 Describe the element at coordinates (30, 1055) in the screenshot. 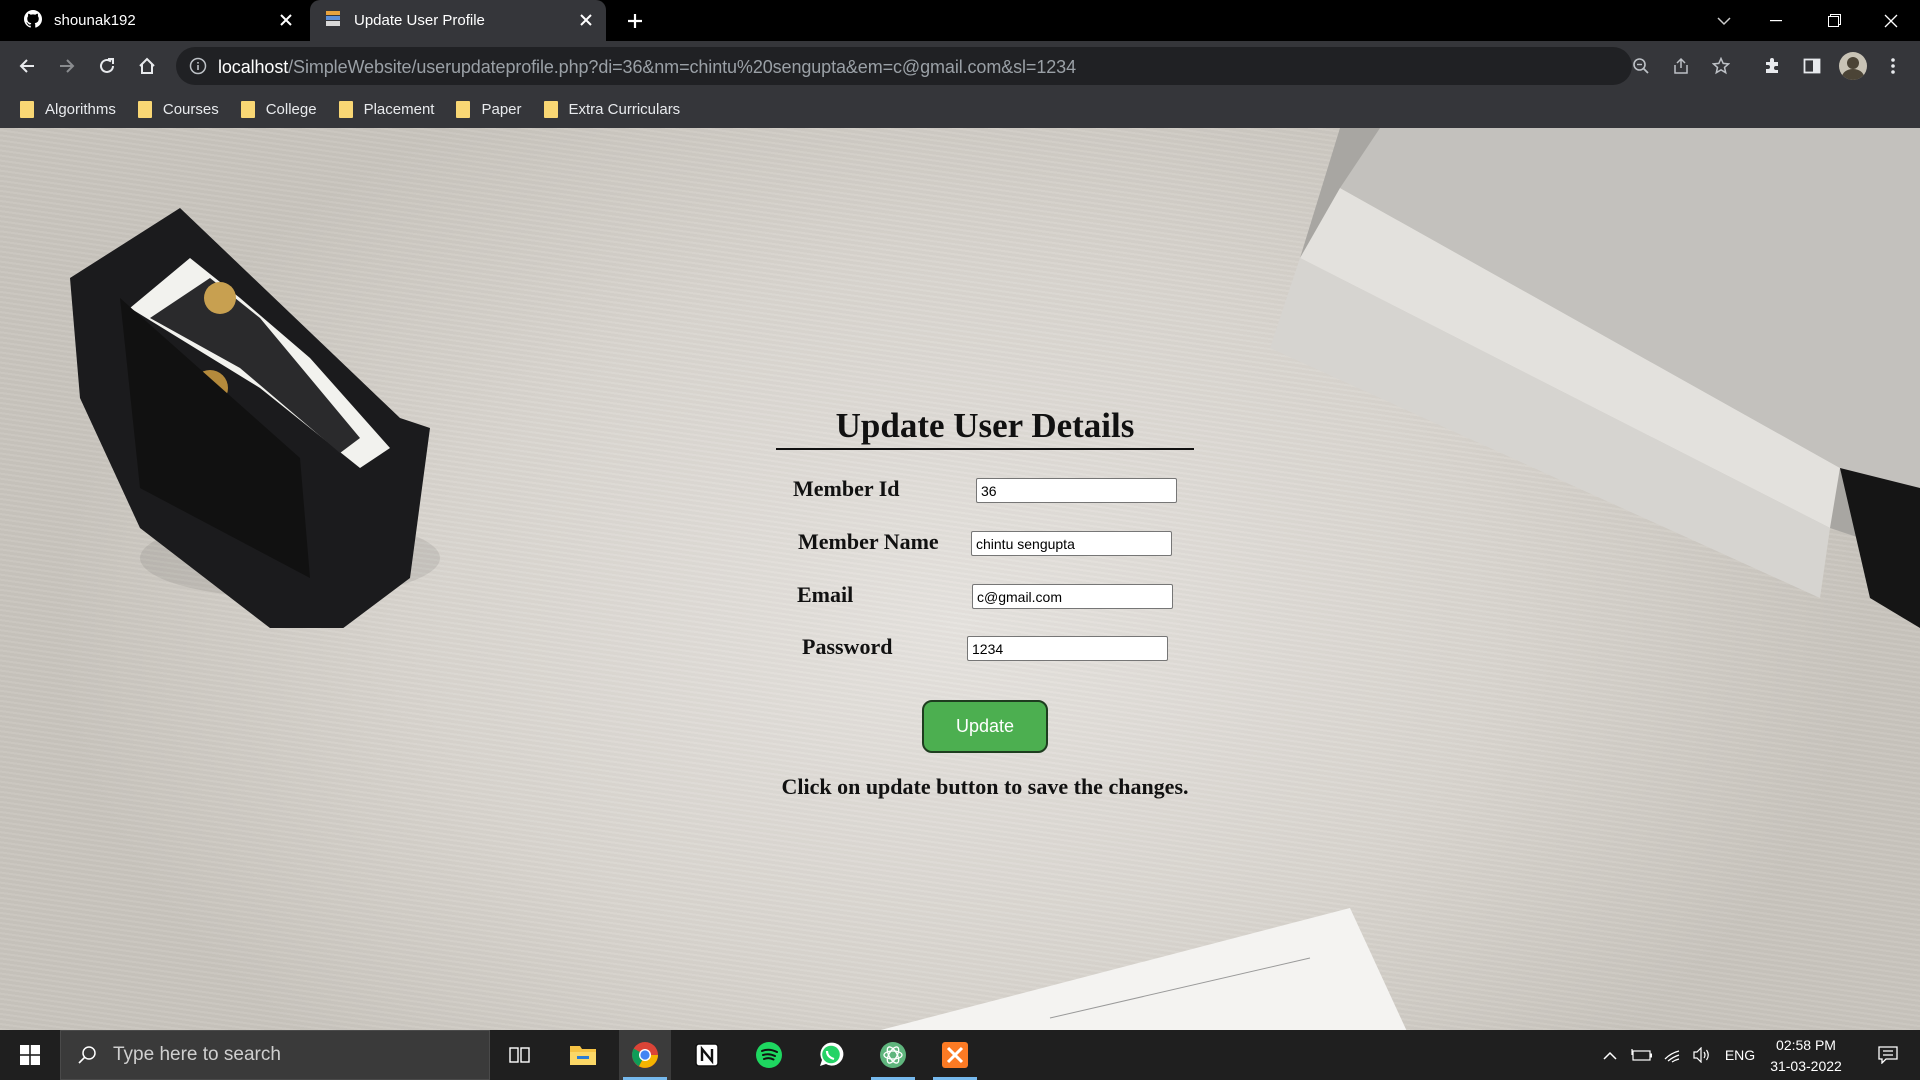

I see `windows-start-icon` at that location.